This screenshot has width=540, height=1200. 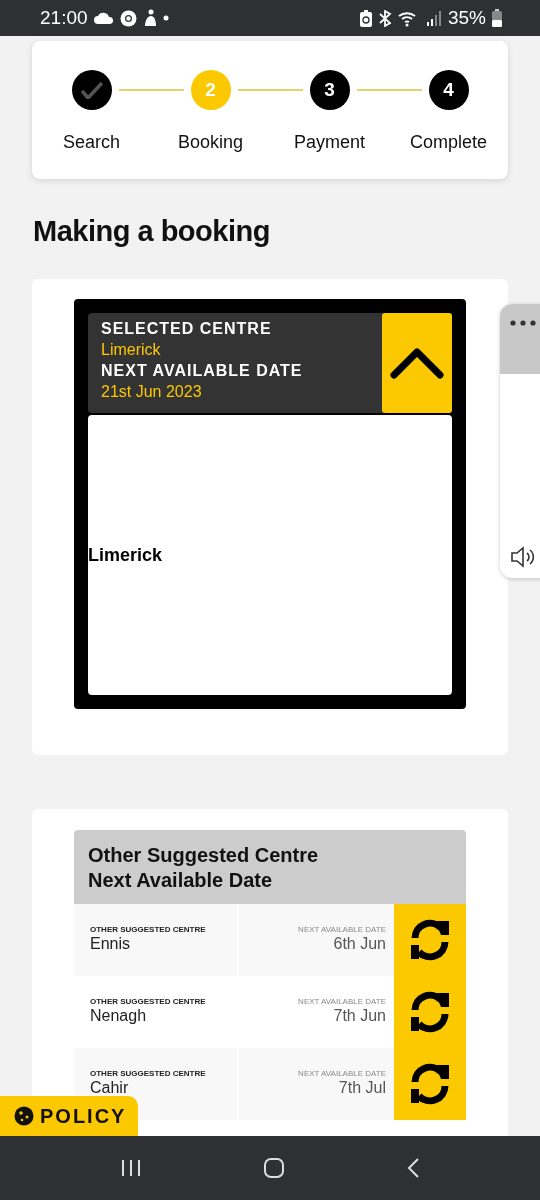 I want to click on chevron-up-icon, so click(x=417, y=363).